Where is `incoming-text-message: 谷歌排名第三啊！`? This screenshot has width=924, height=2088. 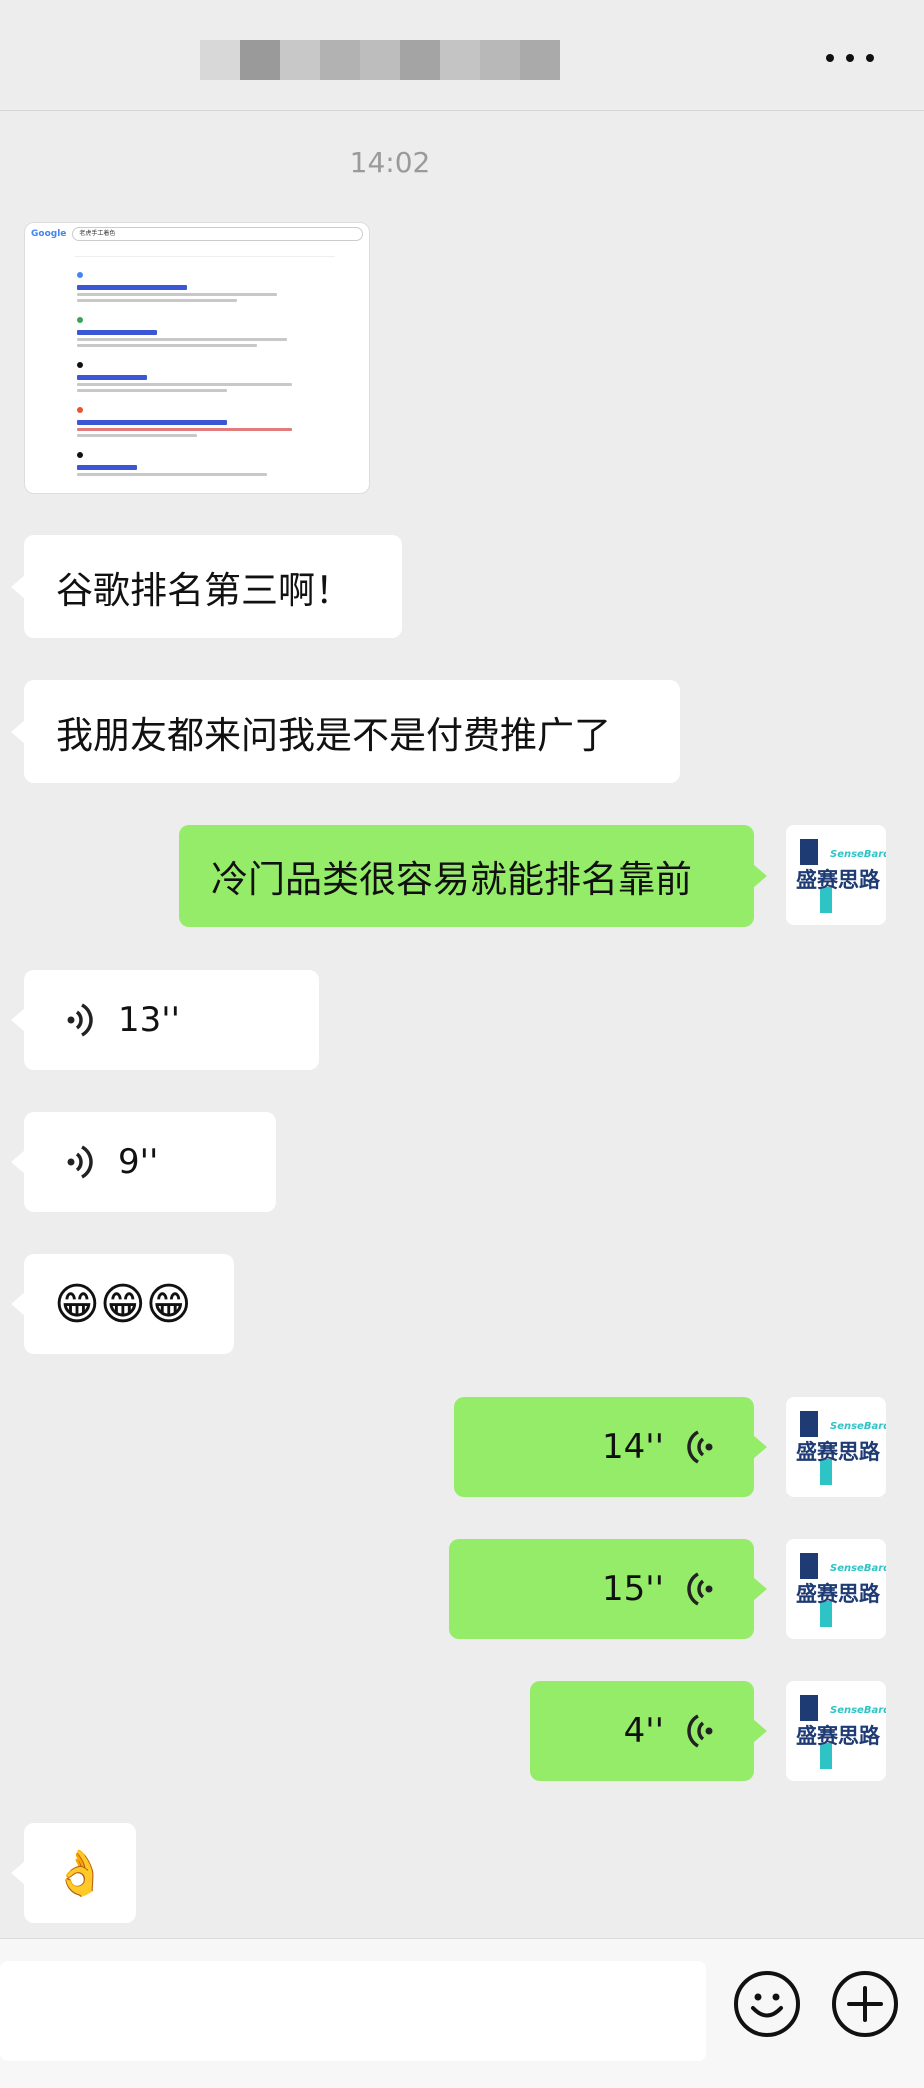
incoming-text-message: 谷歌排名第三啊！ is located at coordinates (206, 586).